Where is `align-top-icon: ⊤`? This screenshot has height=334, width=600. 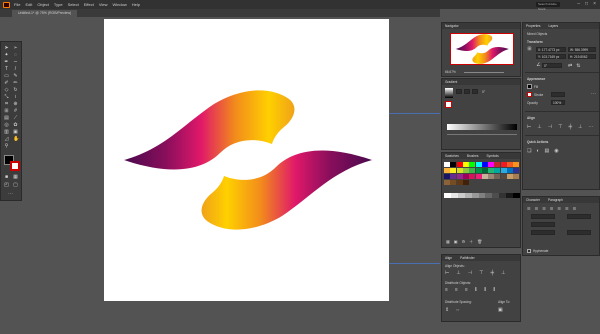
align-top-icon: ⊤ is located at coordinates (560, 127).